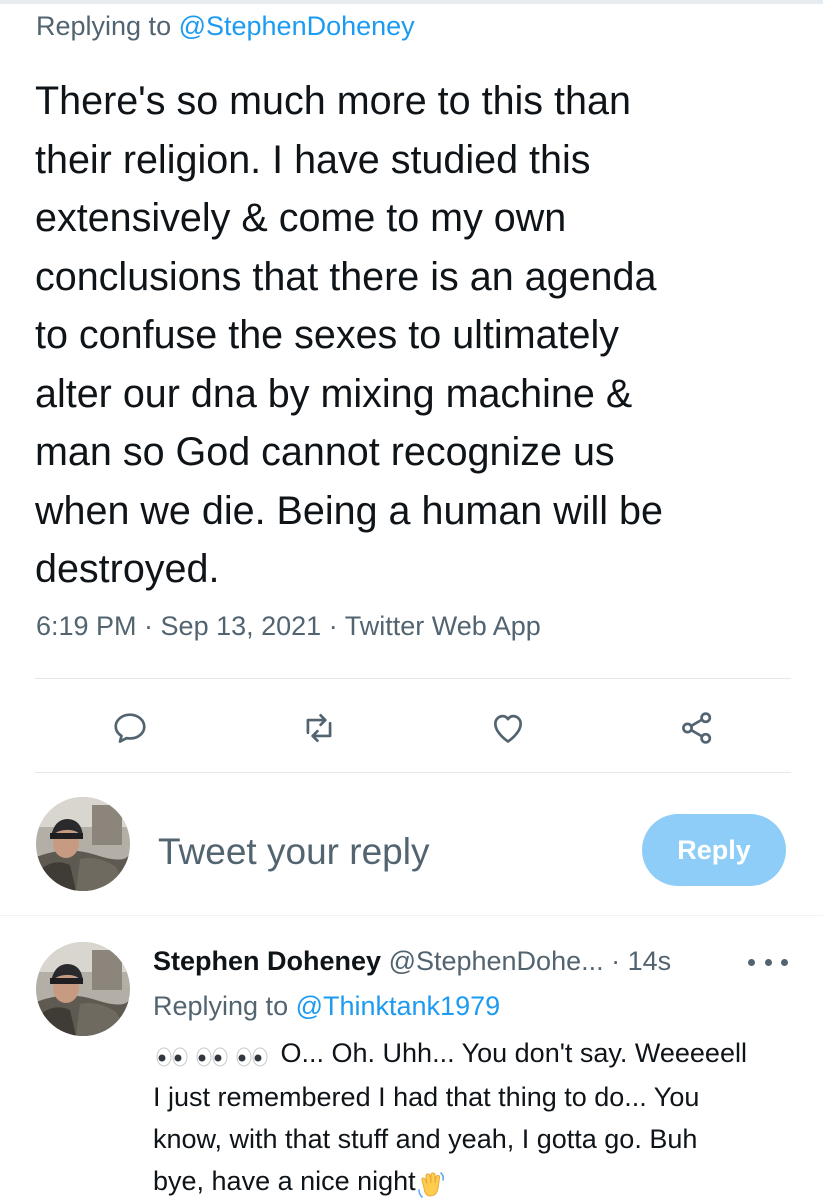 The height and width of the screenshot is (1204, 823). Describe the element at coordinates (327, 335) in the screenshot. I see `tweet-text-line: to confuse the sexes to ultimately` at that location.